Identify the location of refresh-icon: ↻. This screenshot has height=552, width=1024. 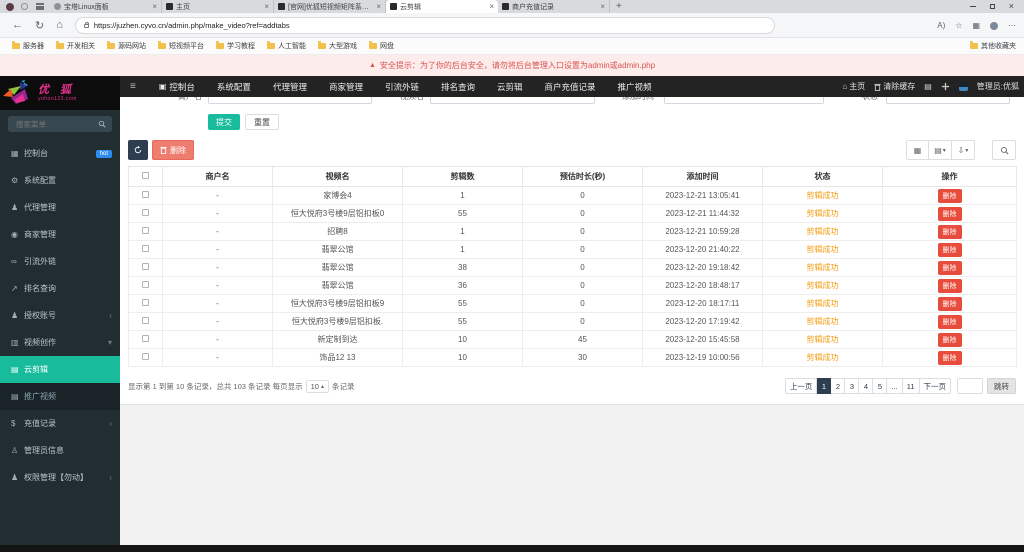
(39, 25).